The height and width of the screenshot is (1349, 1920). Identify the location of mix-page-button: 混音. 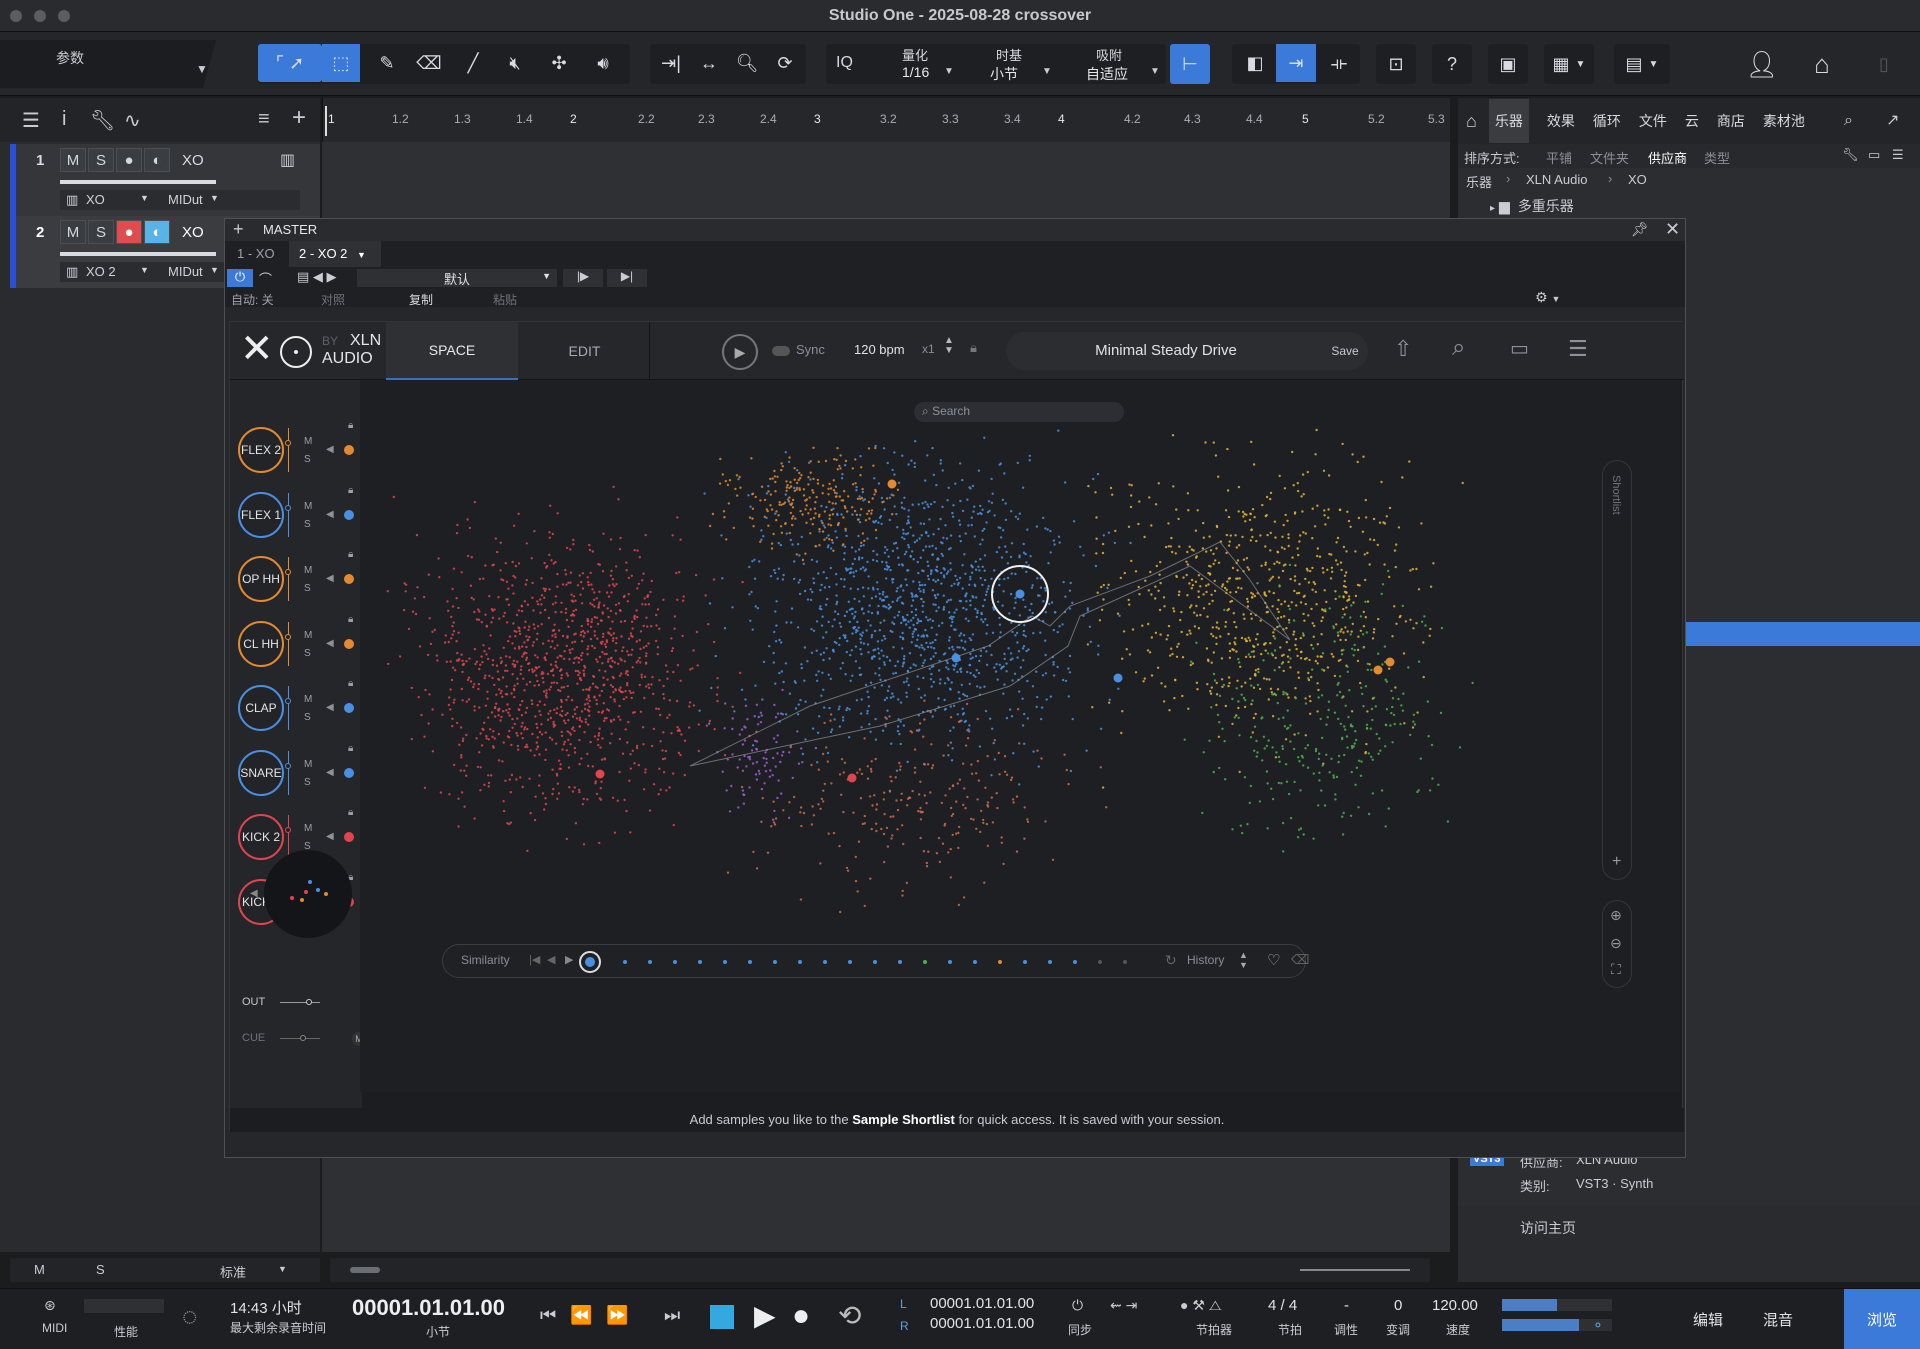
(1778, 1319).